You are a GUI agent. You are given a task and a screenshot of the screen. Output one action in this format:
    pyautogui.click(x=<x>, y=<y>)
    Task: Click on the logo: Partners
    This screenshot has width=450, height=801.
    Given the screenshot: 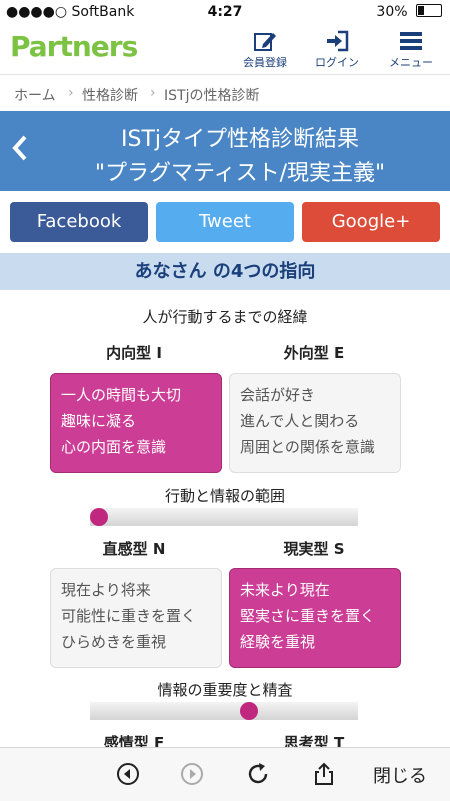 What is the action you would take?
    pyautogui.click(x=74, y=46)
    